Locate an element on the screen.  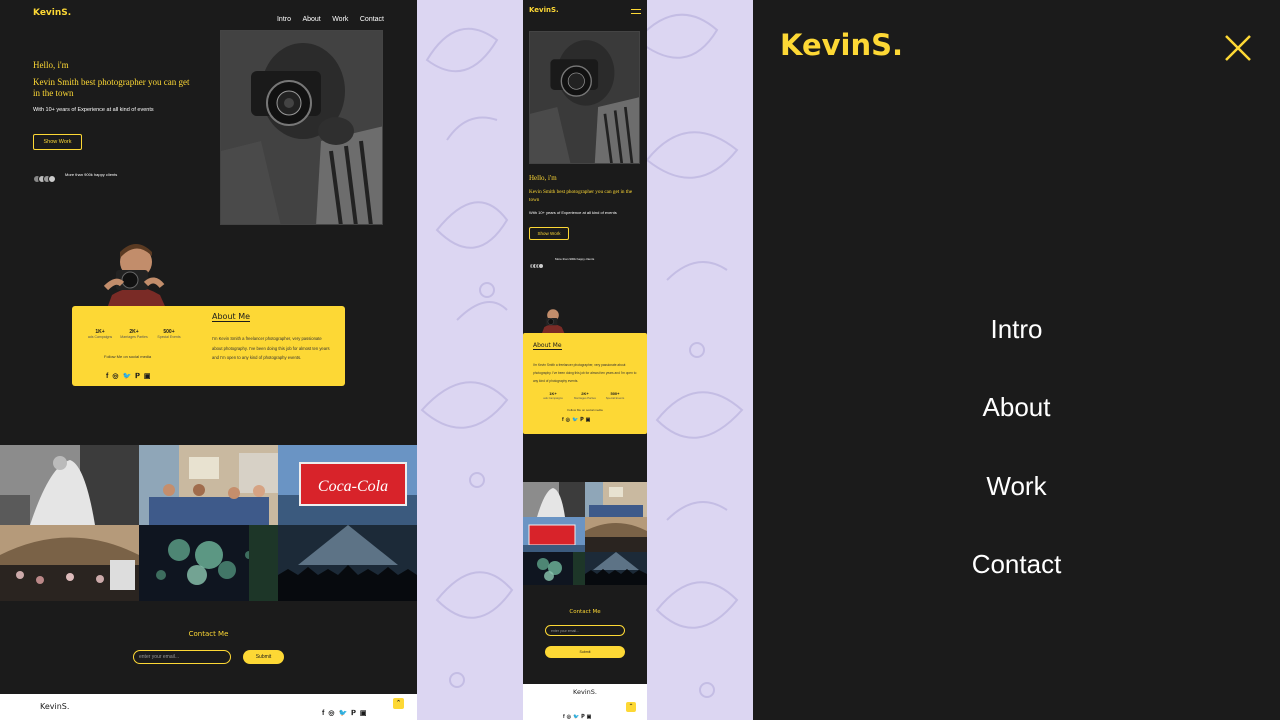
mobile-about-title: About Me is located at coordinates (547, 346).